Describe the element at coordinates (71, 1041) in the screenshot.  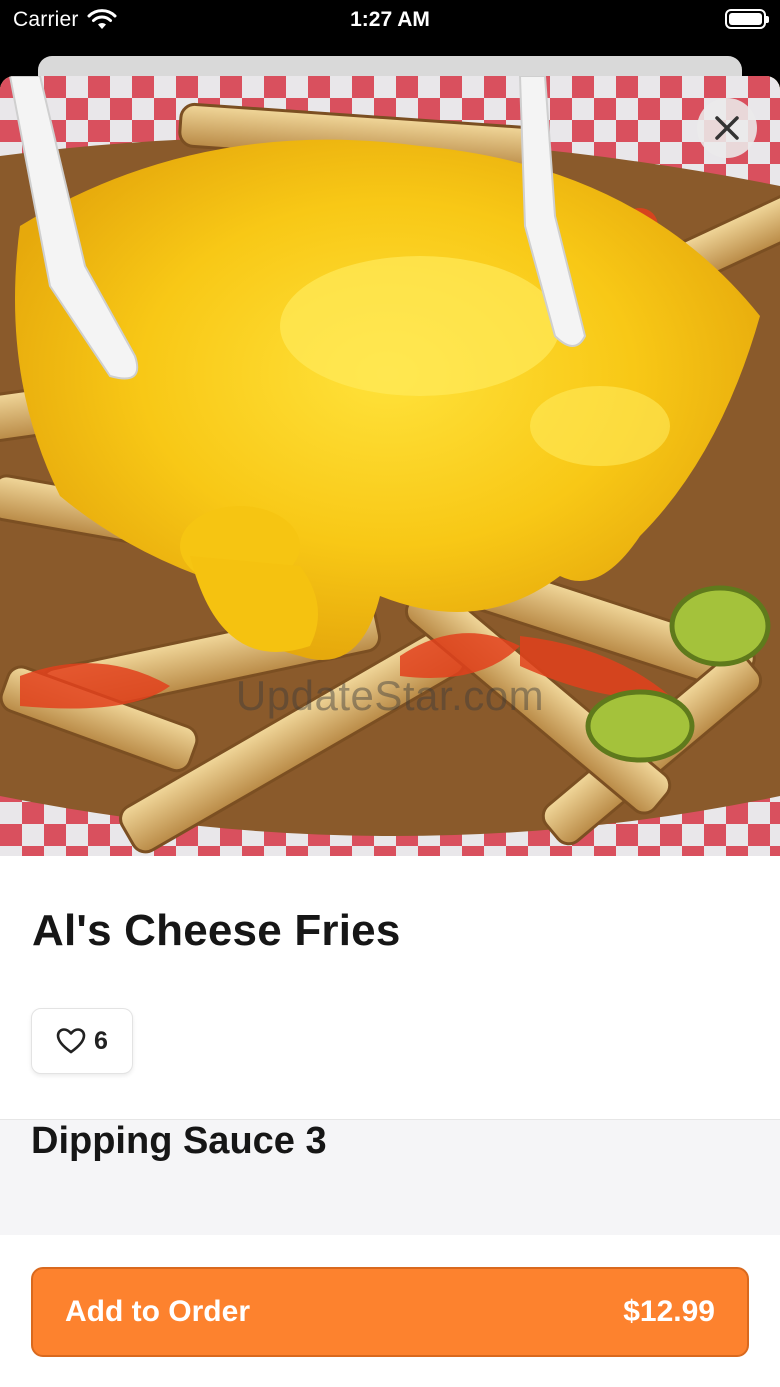
I see `heart-outline-icon` at that location.